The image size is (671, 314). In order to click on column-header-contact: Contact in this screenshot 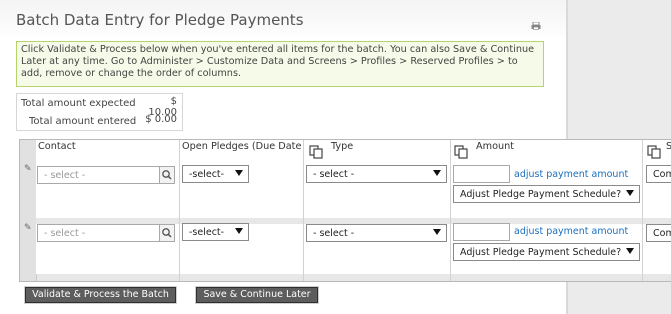, I will do `click(57, 146)`.